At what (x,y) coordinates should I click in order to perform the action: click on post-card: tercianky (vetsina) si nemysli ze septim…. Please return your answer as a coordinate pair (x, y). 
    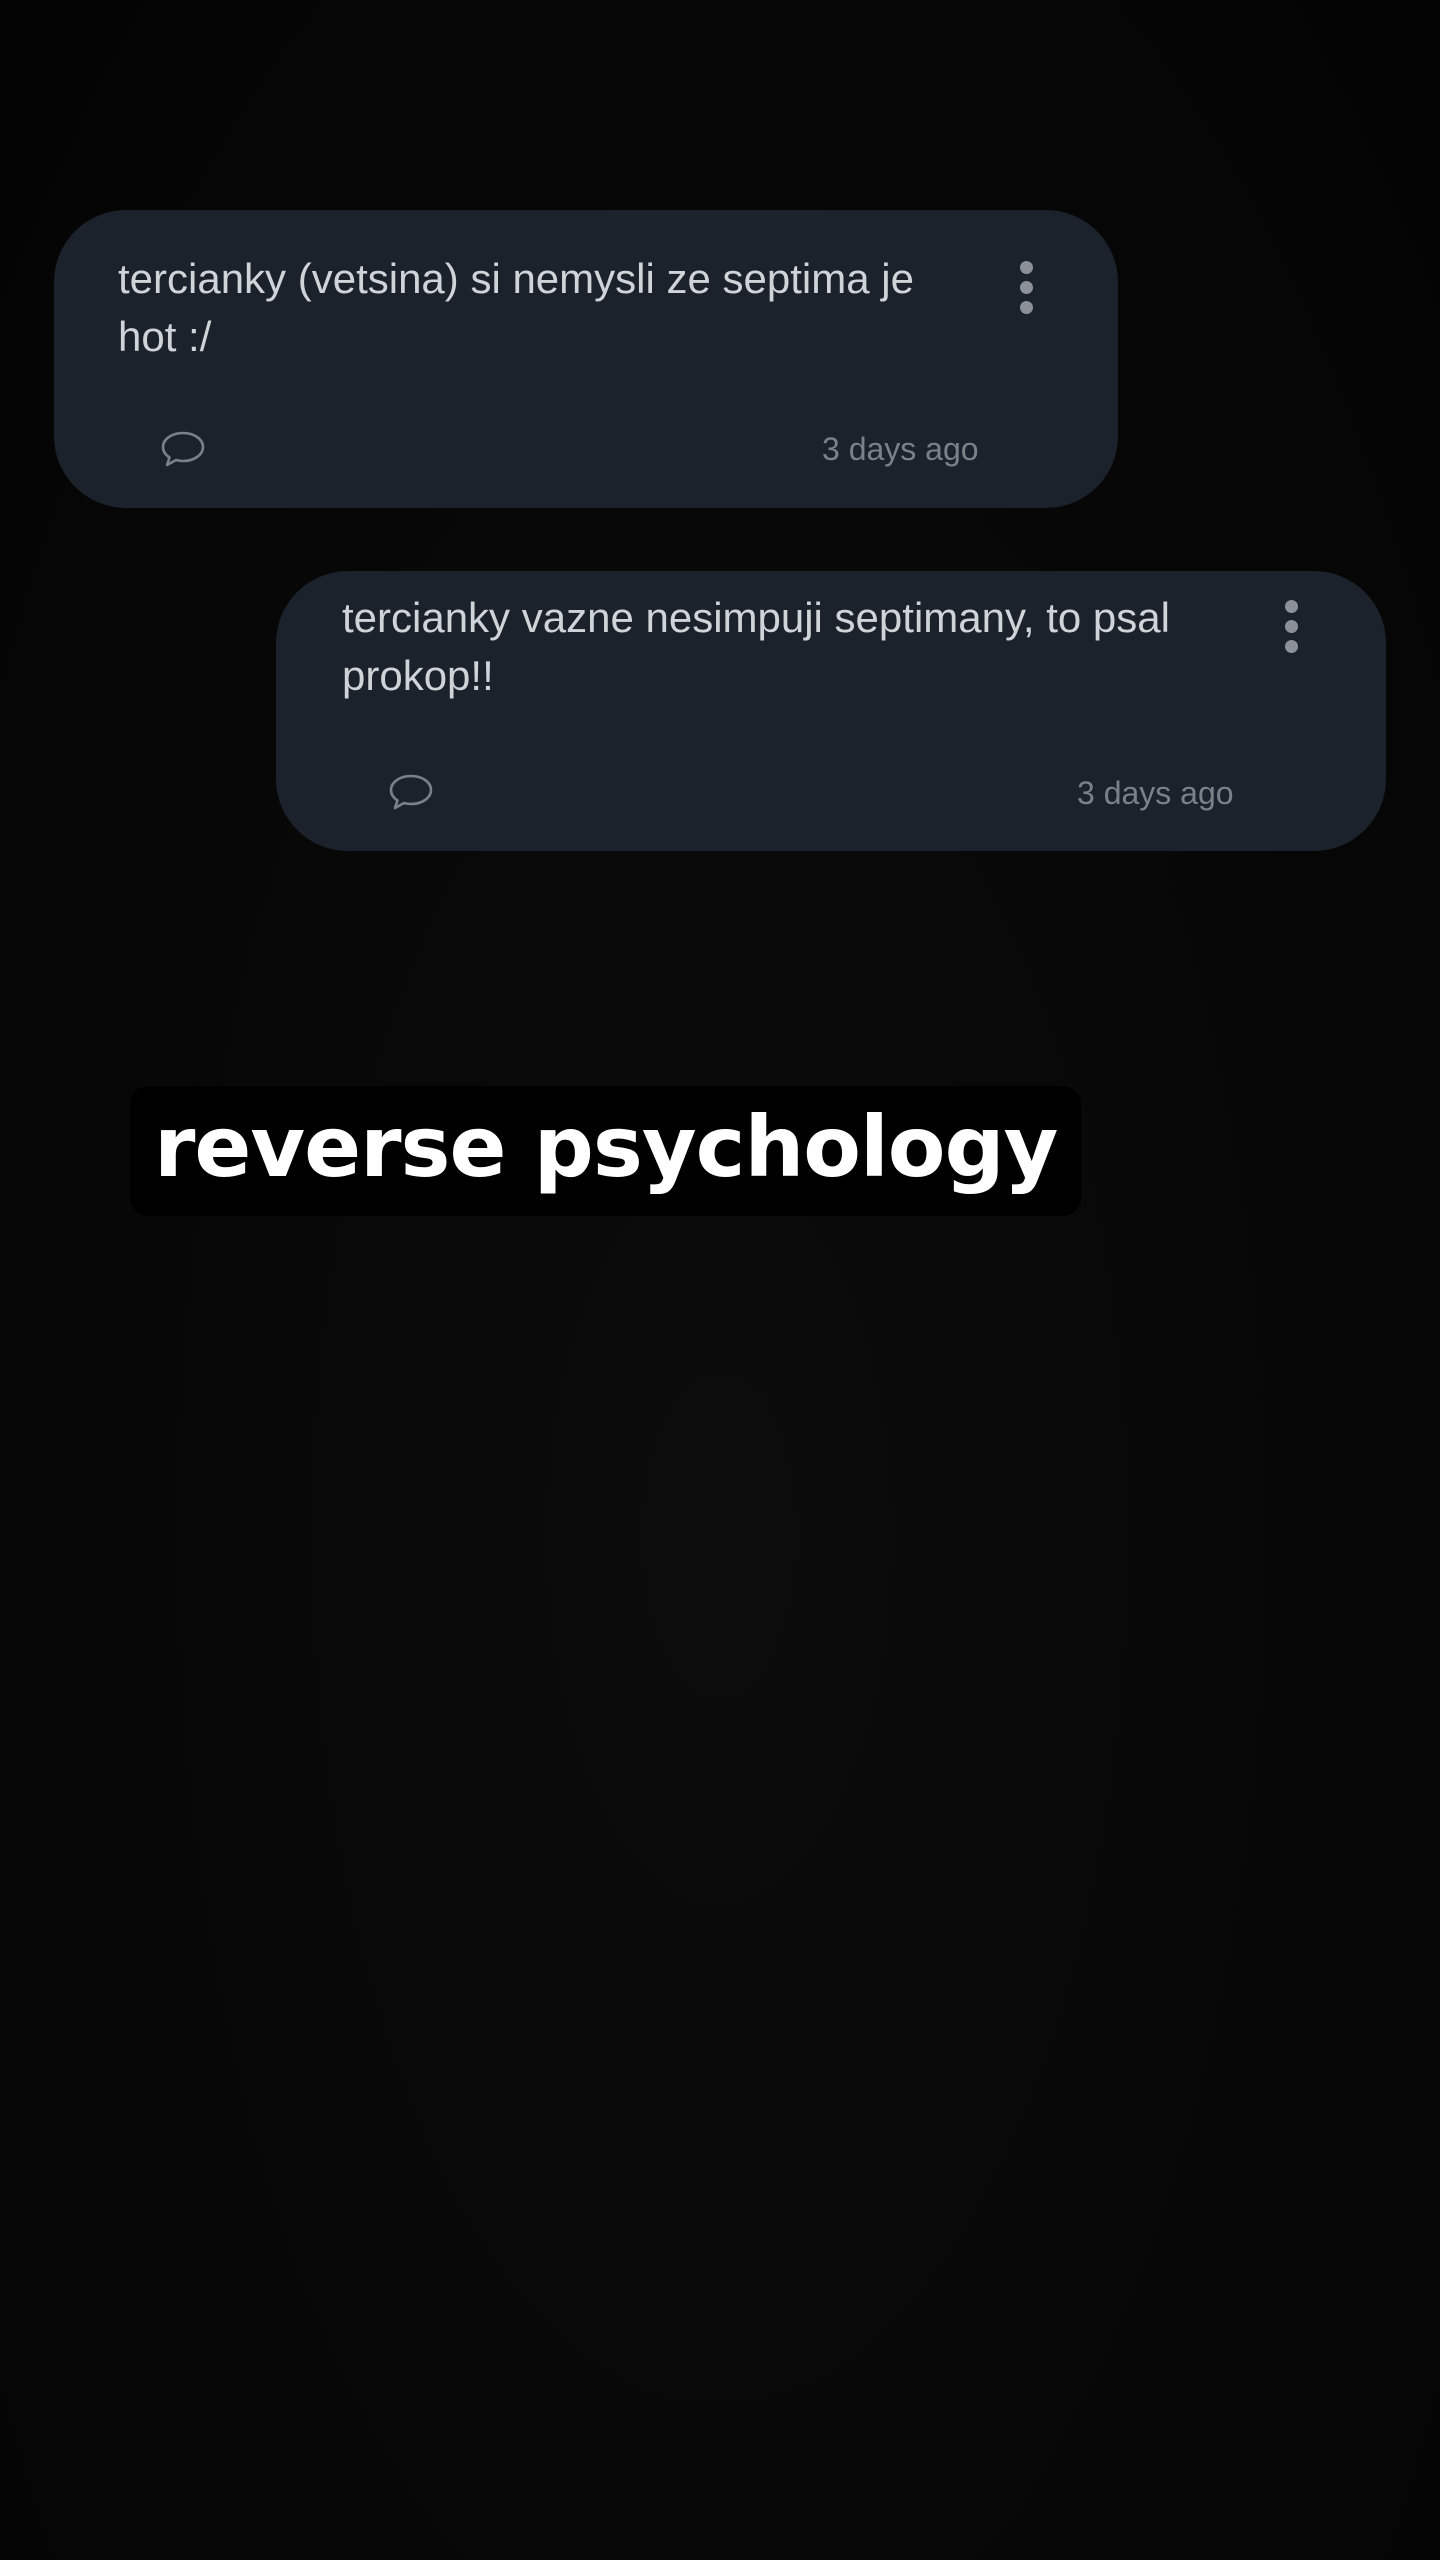
    Looking at the image, I should click on (586, 359).